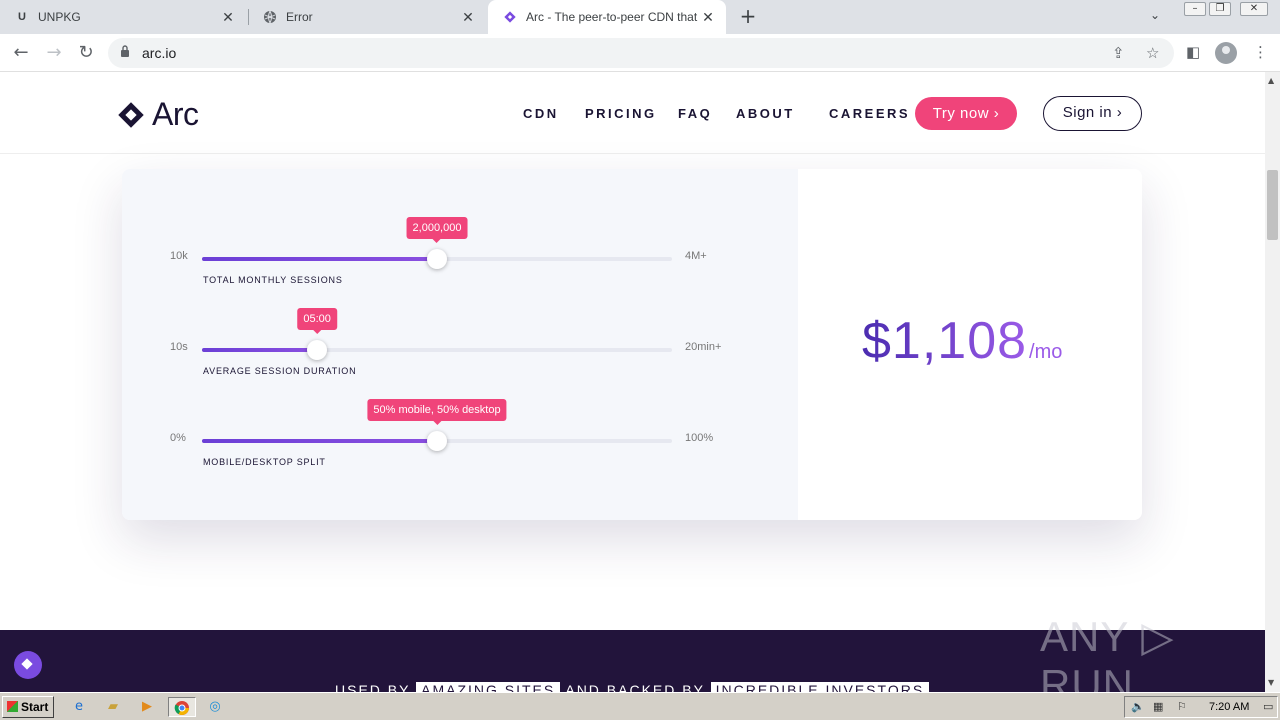 This screenshot has width=1280, height=723. I want to click on address-bar: arc.io ⇪ ☆, so click(641, 53).